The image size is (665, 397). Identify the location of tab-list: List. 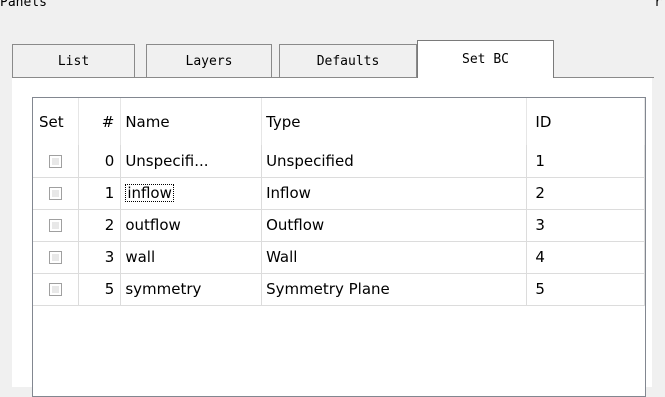
(73, 60).